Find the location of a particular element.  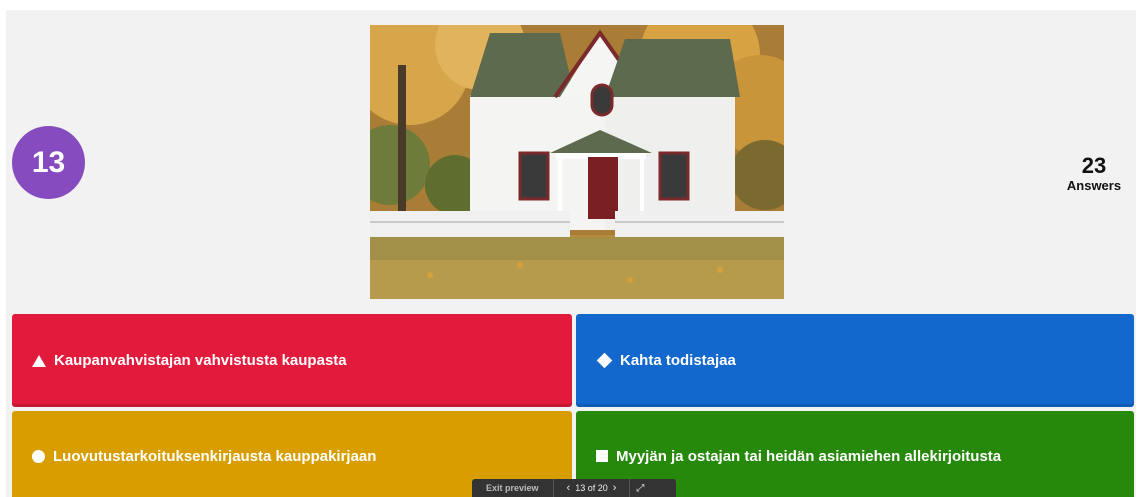

answers-count: 23 is located at coordinates (1094, 165).